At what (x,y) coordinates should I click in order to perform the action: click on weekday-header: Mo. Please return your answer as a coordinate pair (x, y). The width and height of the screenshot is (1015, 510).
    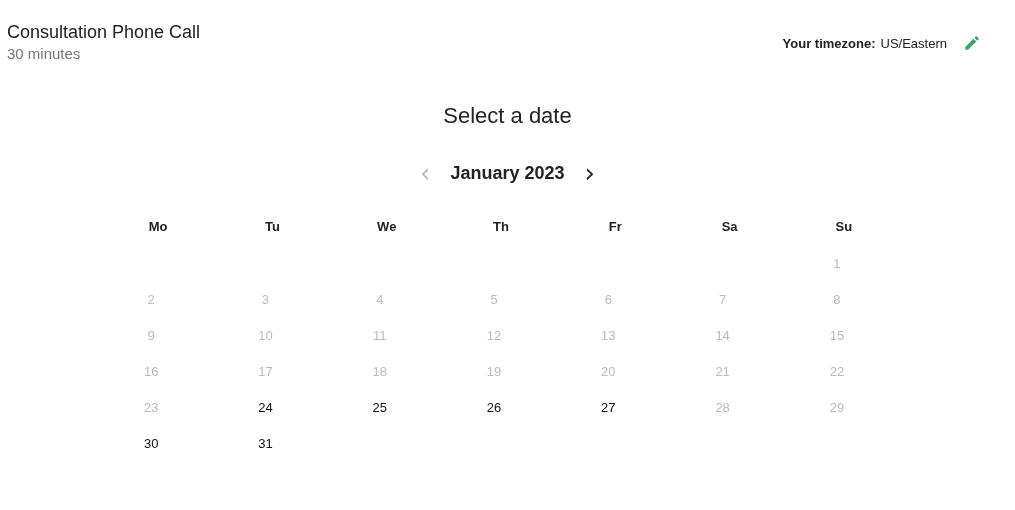
    Looking at the image, I should click on (158, 227).